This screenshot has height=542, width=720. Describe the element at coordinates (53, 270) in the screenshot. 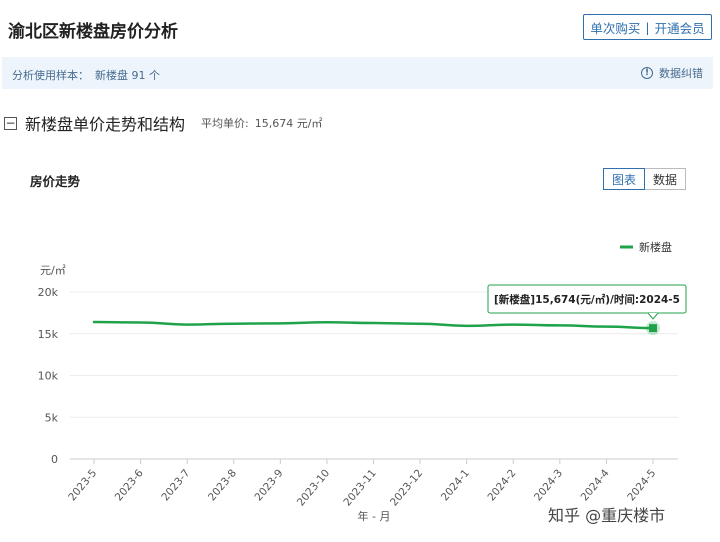

I see `y-axis-label: 元/㎡` at that location.